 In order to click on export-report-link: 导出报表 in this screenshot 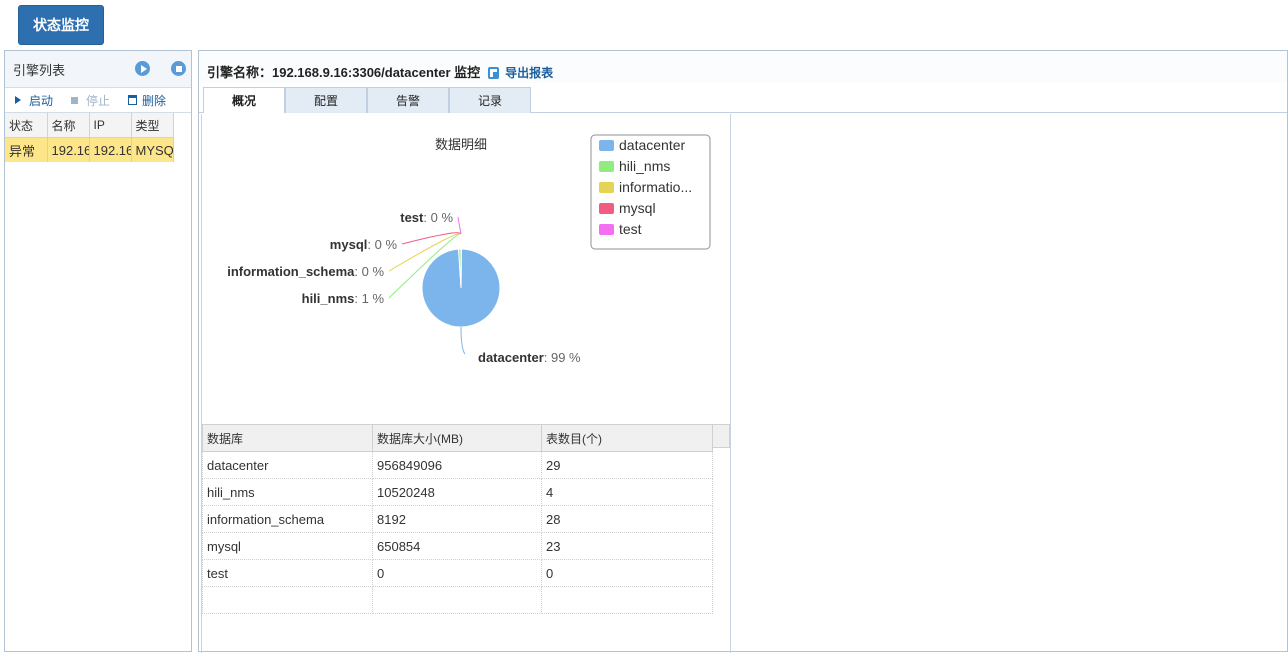, I will do `click(520, 72)`.